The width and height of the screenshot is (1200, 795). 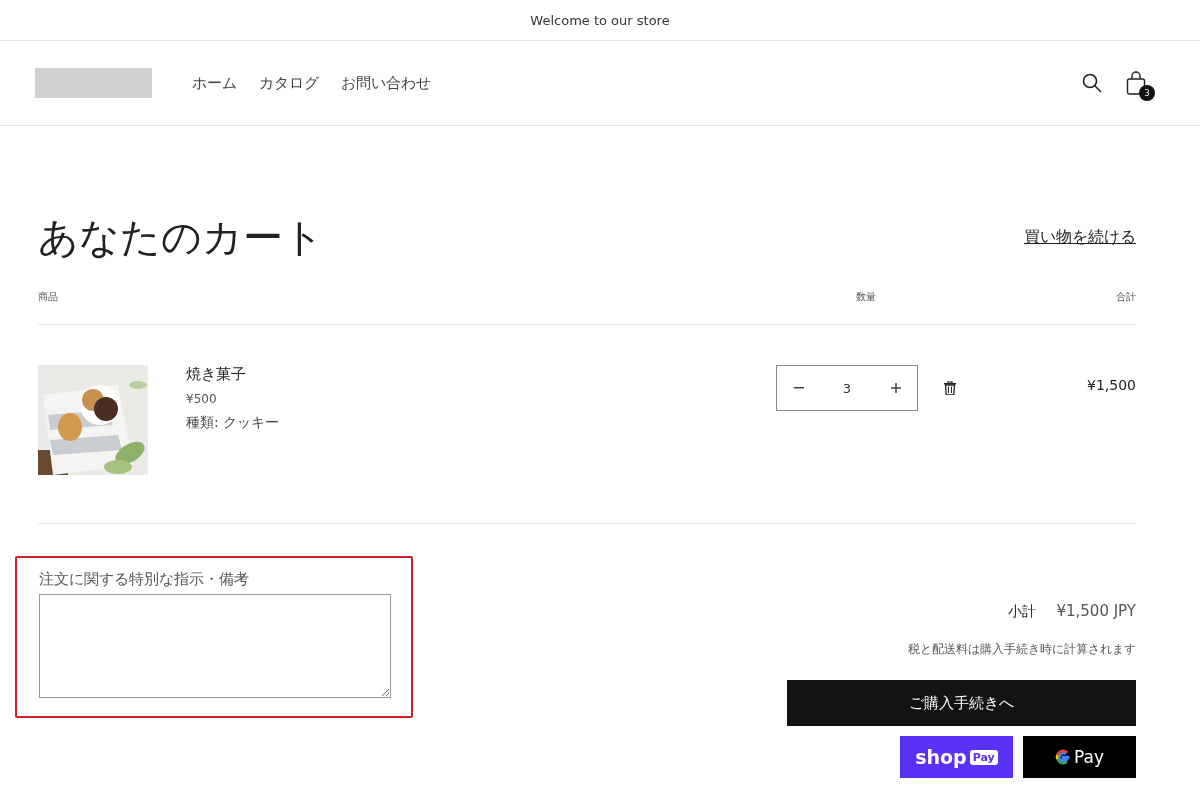 What do you see at coordinates (233, 423) in the screenshot?
I see `product-variant: 種類: クッキー` at bounding box center [233, 423].